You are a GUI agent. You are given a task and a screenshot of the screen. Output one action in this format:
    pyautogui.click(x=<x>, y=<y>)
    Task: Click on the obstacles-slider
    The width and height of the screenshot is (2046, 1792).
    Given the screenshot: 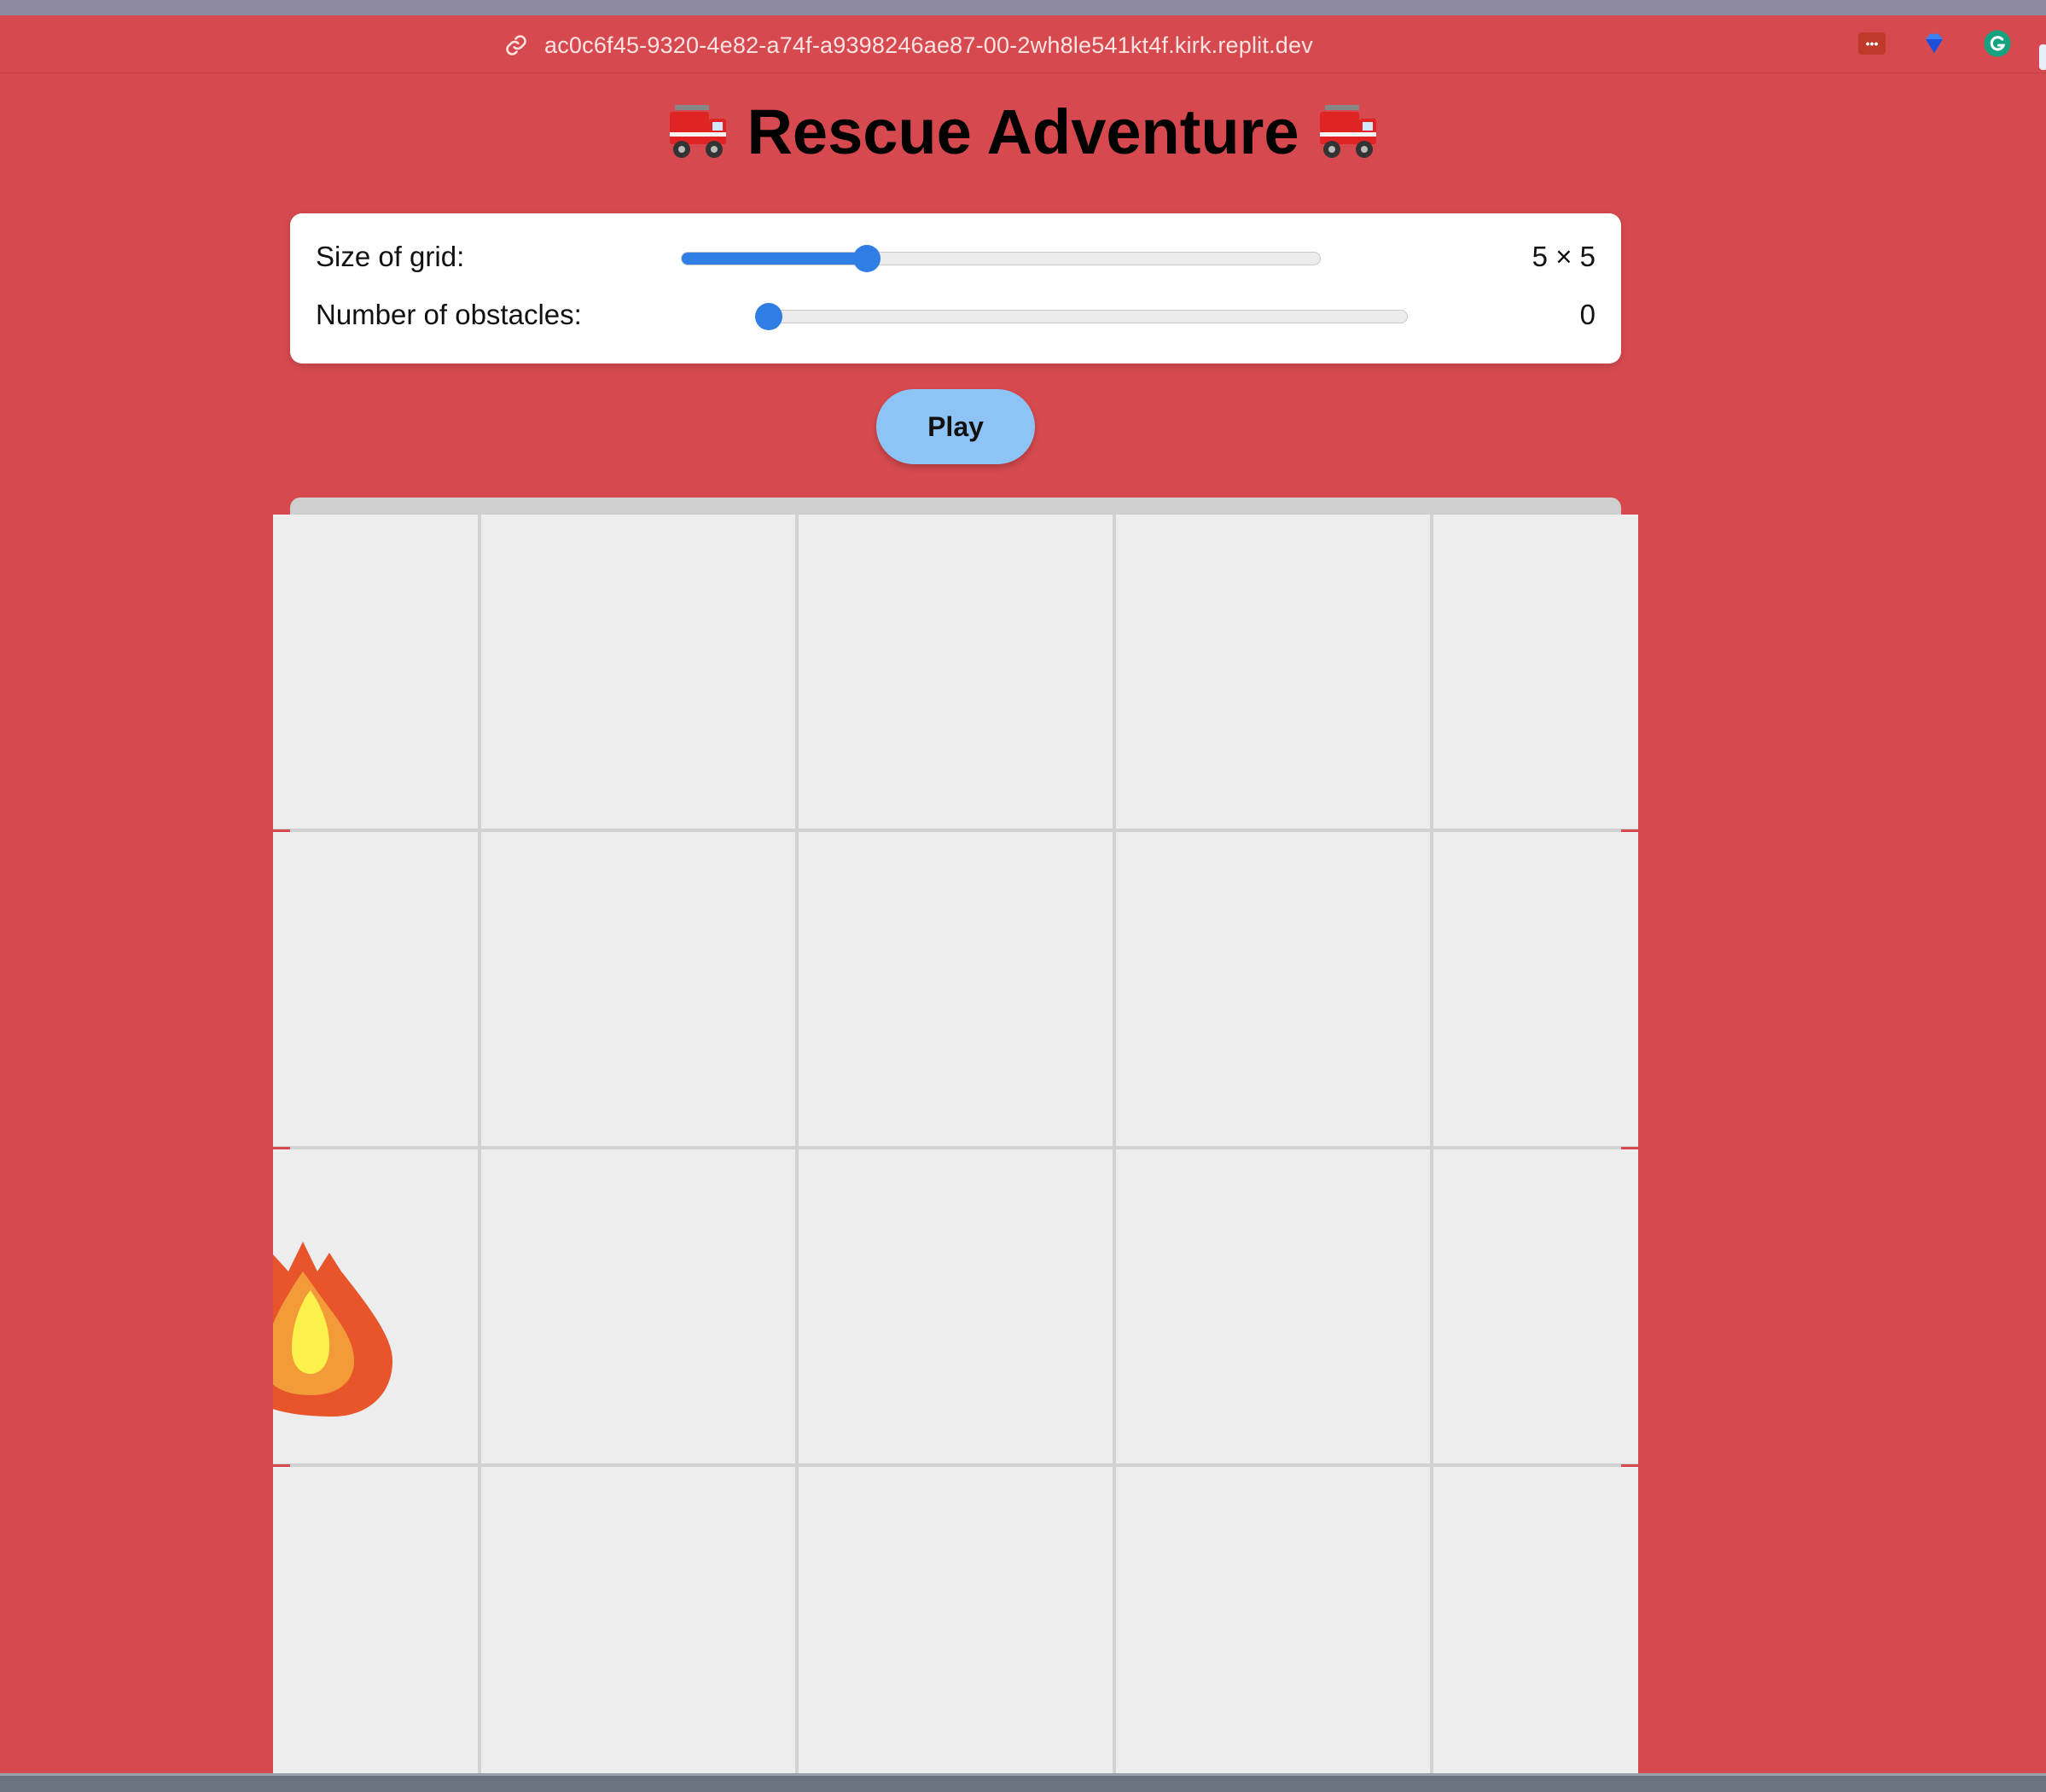 What is the action you would take?
    pyautogui.click(x=1082, y=316)
    